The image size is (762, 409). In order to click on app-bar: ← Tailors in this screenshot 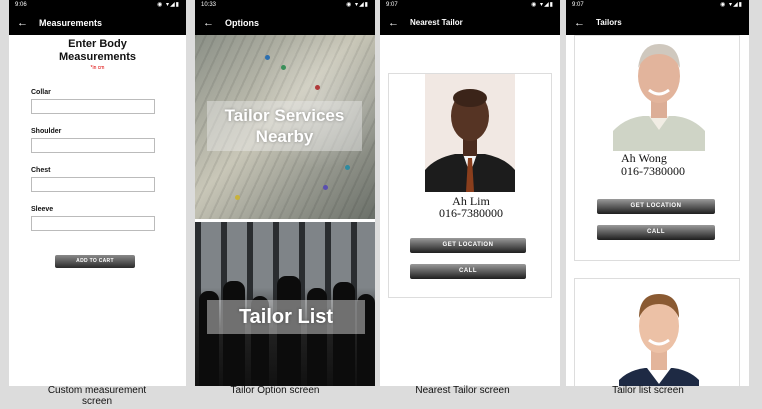, I will do `click(657, 22)`.